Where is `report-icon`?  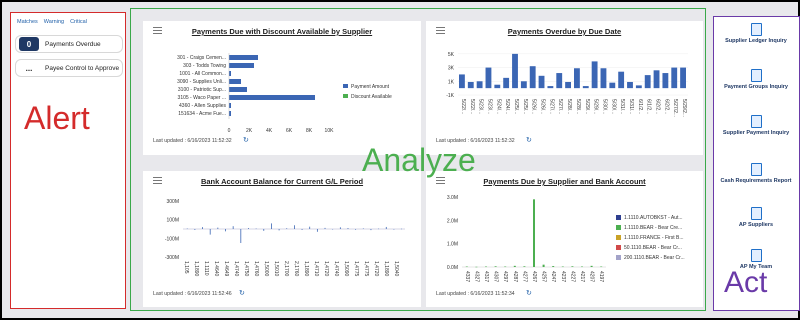
report-icon is located at coordinates (756, 29).